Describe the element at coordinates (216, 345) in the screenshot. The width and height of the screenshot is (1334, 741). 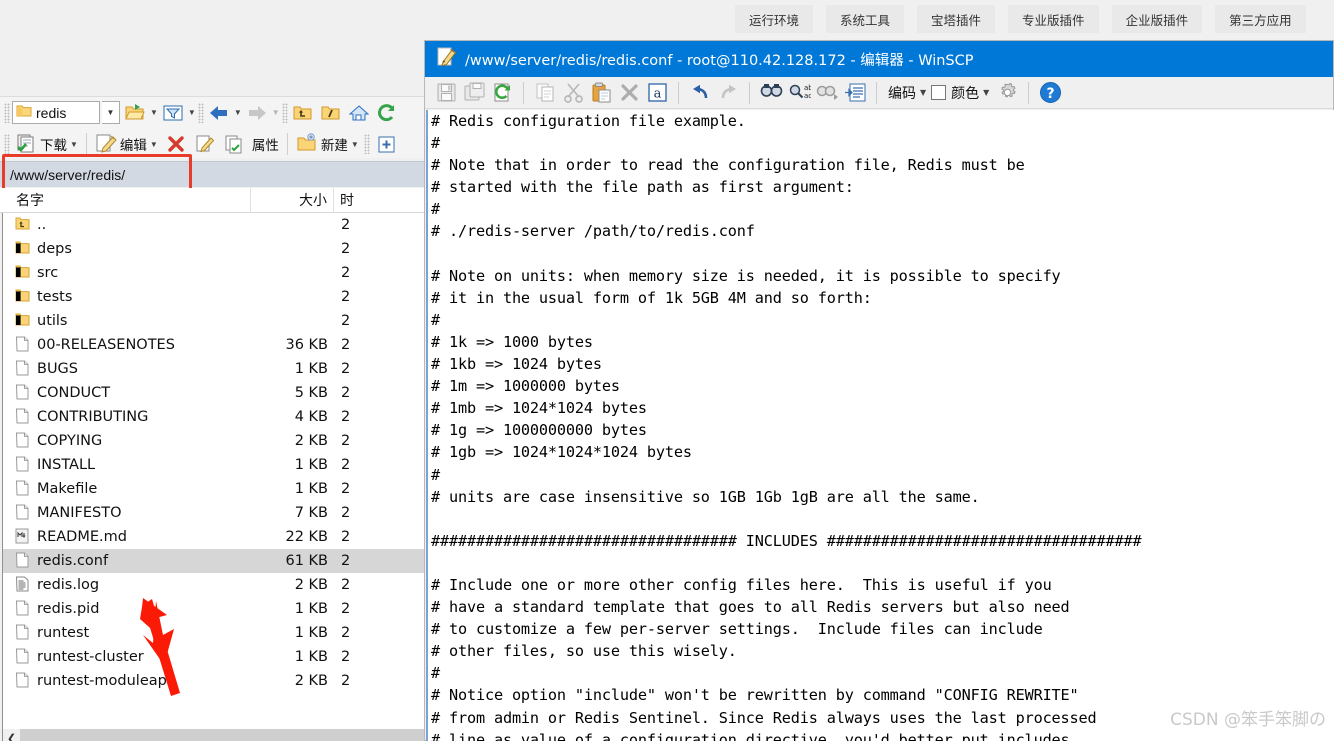
I see `table-row: 00-RELEASENOTES 36 KB 2` at that location.